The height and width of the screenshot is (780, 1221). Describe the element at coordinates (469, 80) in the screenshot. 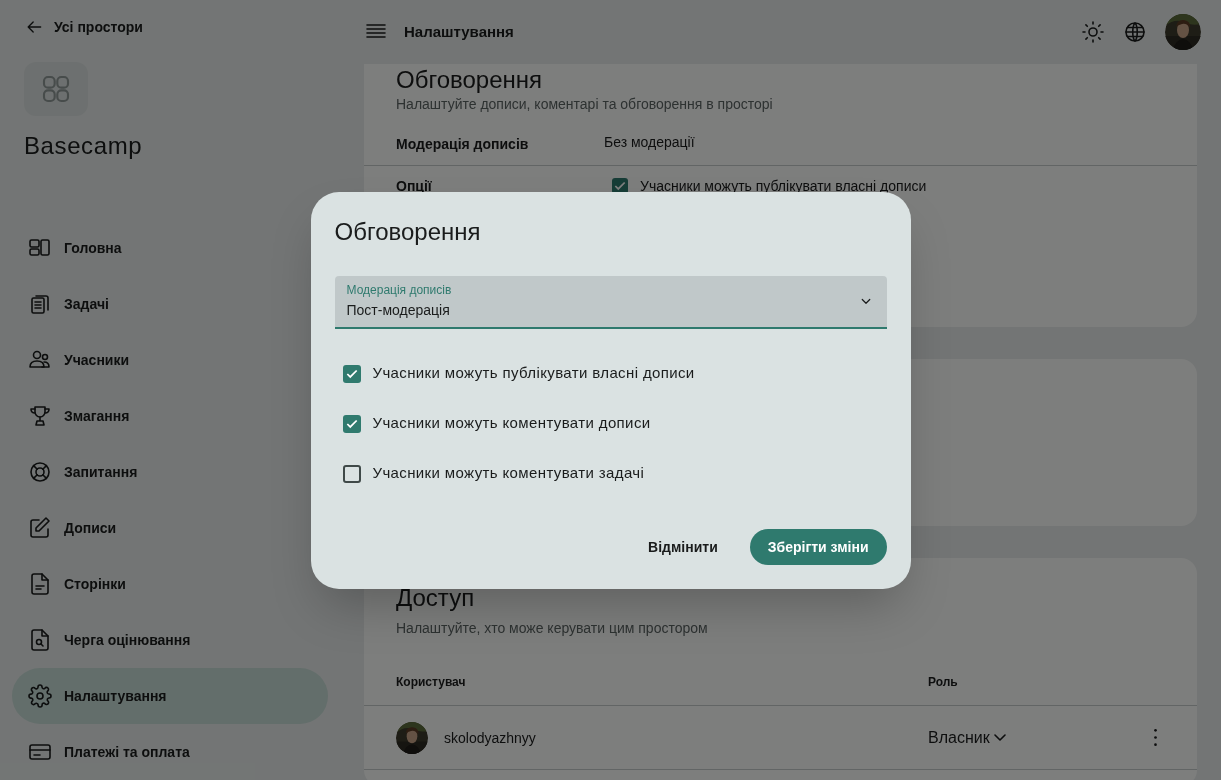

I see `section-title: Обговорення` at that location.